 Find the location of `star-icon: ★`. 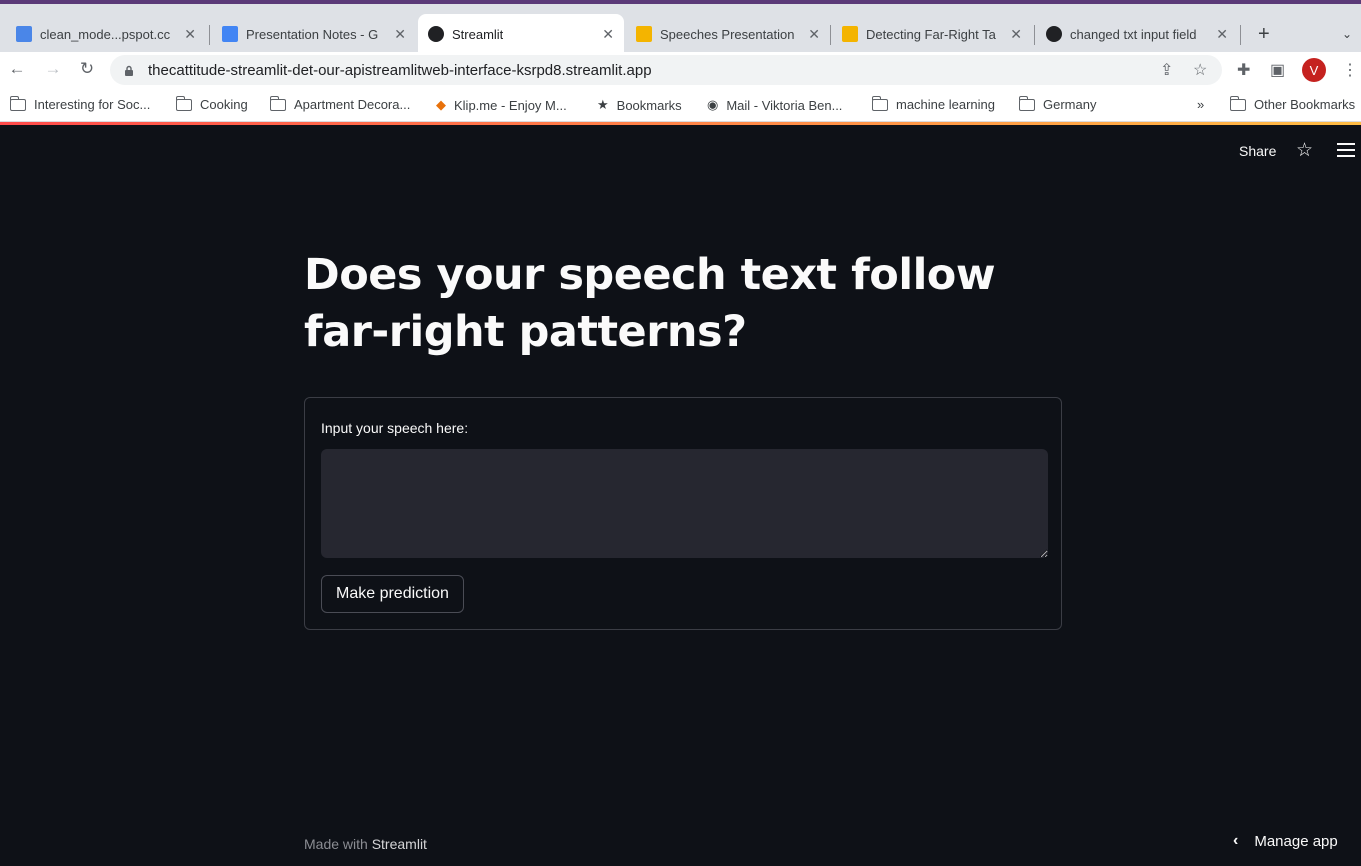

star-icon: ★ is located at coordinates (603, 104).